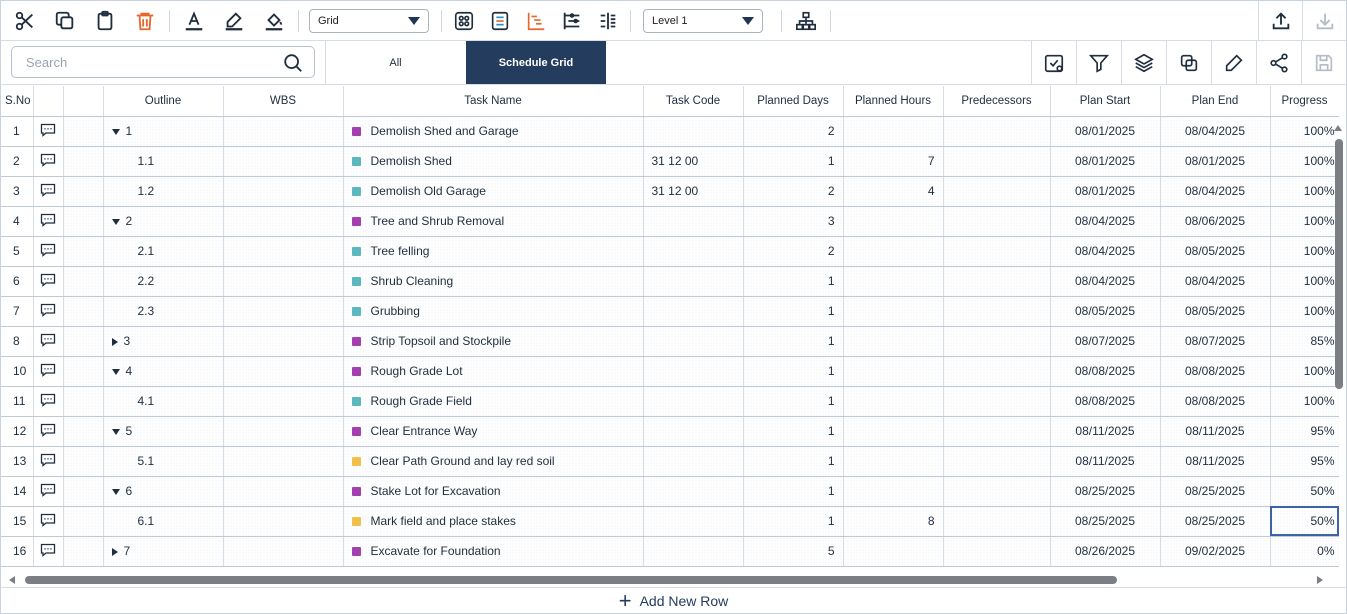 Image resolution: width=1347 pixels, height=614 pixels. What do you see at coordinates (194, 21) in the screenshot?
I see `font-color-button` at bounding box center [194, 21].